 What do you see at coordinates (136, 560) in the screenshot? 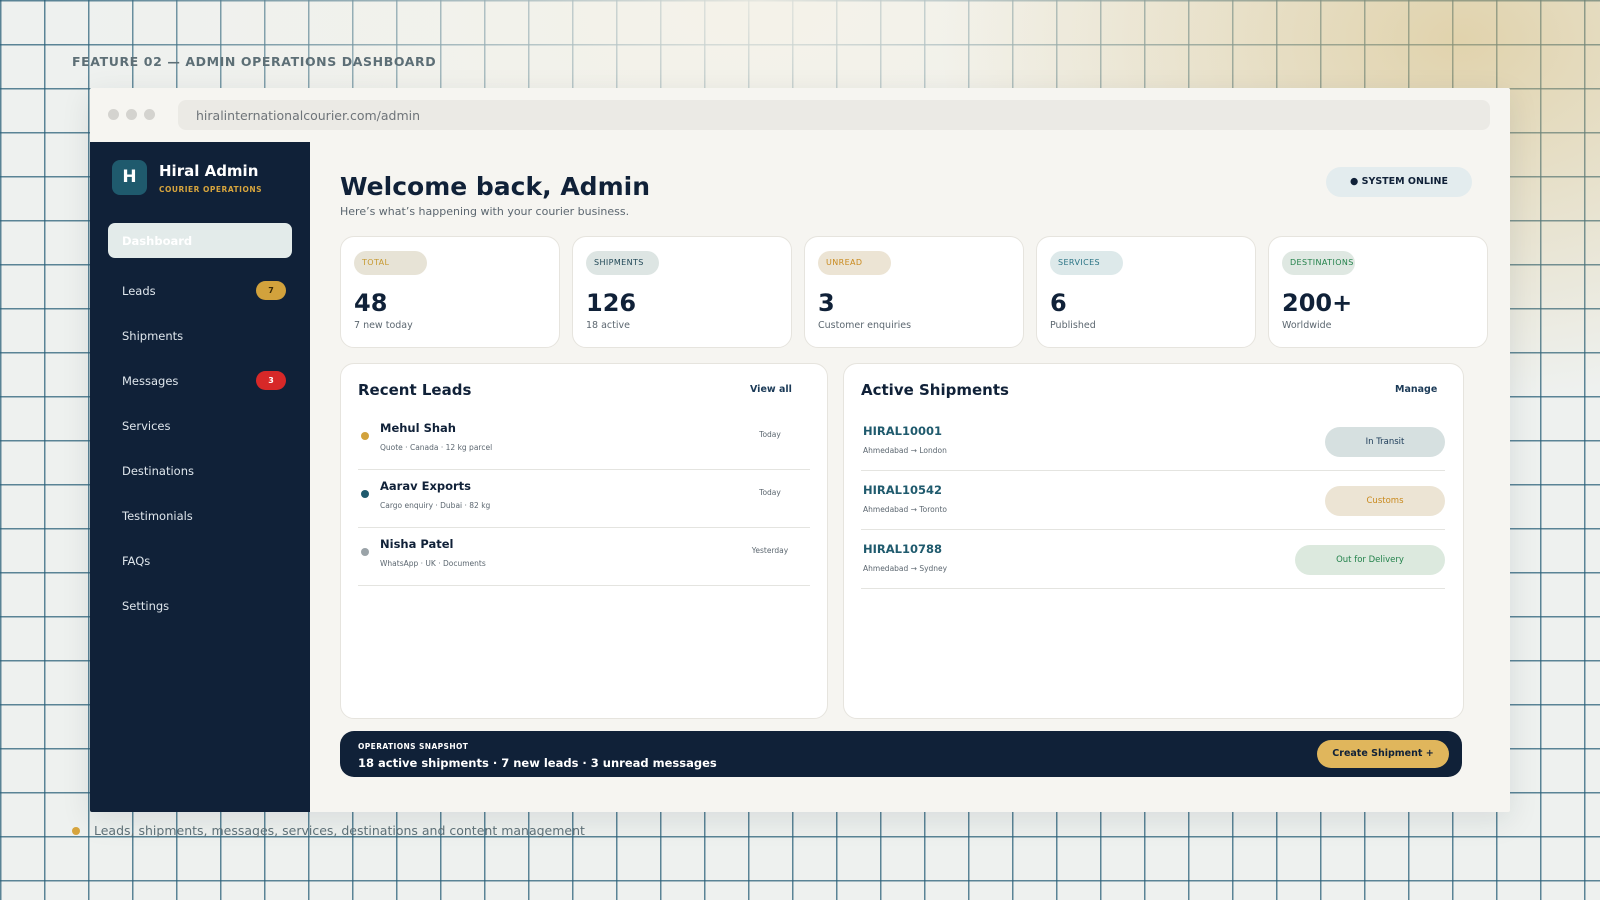
I see `sidebar-item-label: FAQs` at bounding box center [136, 560].